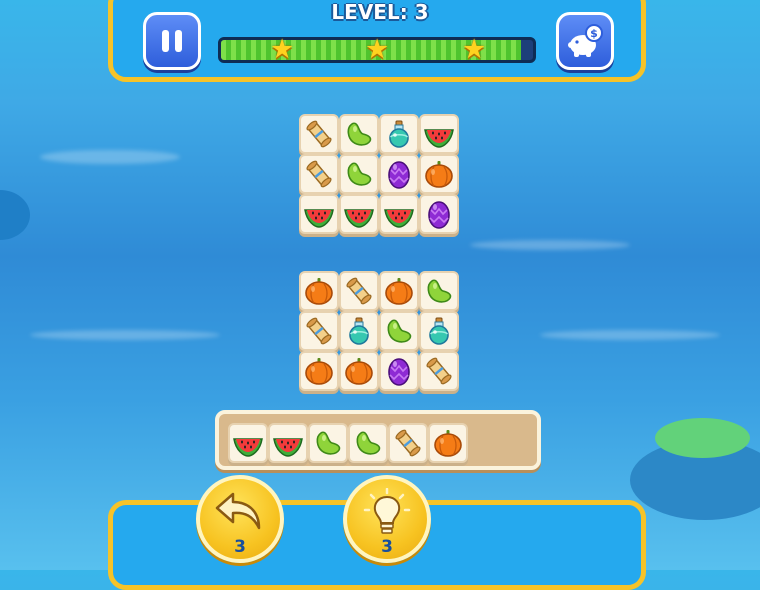 Image resolution: width=760 pixels, height=590 pixels. I want to click on undo-button: 3, so click(240, 519).